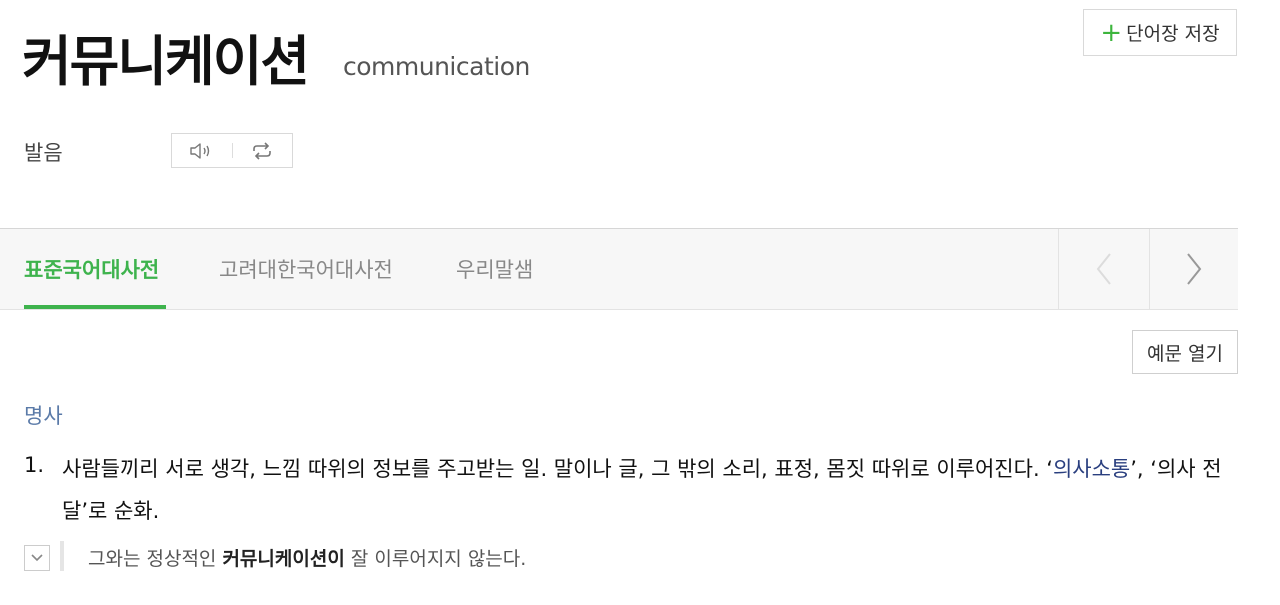 The height and width of the screenshot is (605, 1280). What do you see at coordinates (1173, 34) in the screenshot?
I see `save-button-label: 단어장 저장` at bounding box center [1173, 34].